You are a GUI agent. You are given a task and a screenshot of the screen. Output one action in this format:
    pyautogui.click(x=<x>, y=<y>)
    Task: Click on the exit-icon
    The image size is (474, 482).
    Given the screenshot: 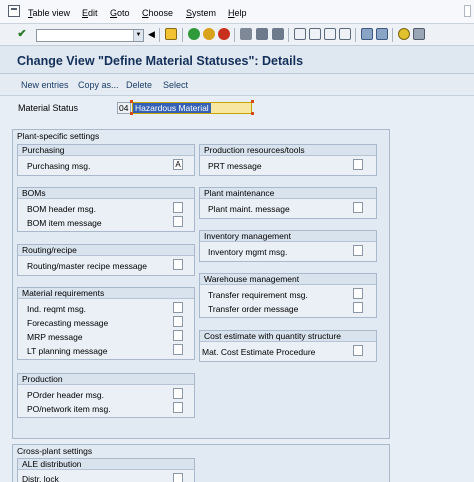 What is the action you would take?
    pyautogui.click(x=209, y=34)
    